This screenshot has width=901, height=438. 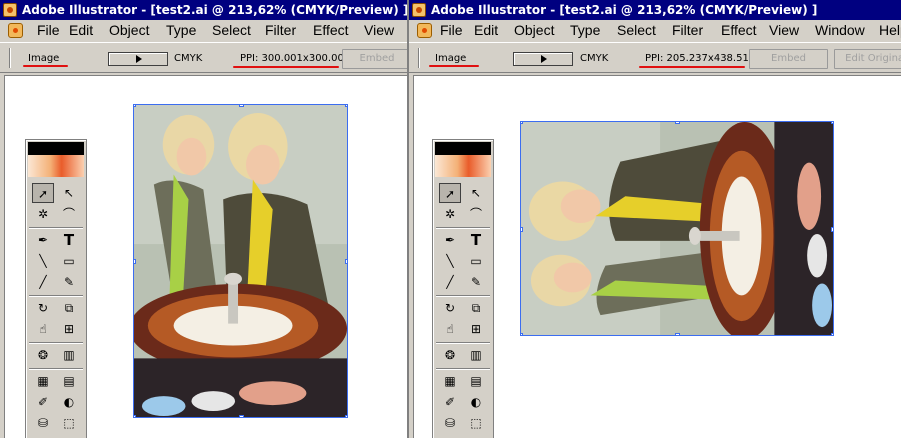 I want to click on illustrator-logo, so click(x=463, y=166).